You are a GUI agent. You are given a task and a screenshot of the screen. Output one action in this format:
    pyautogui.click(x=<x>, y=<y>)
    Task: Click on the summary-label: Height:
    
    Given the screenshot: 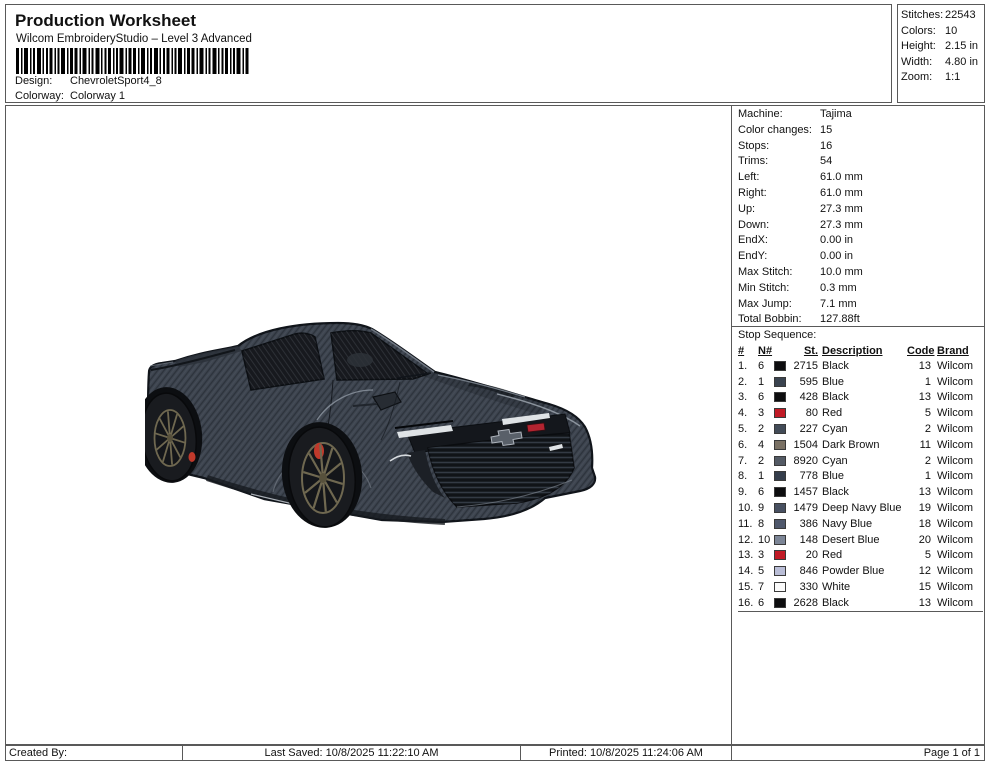 What is the action you would take?
    pyautogui.click(x=918, y=46)
    